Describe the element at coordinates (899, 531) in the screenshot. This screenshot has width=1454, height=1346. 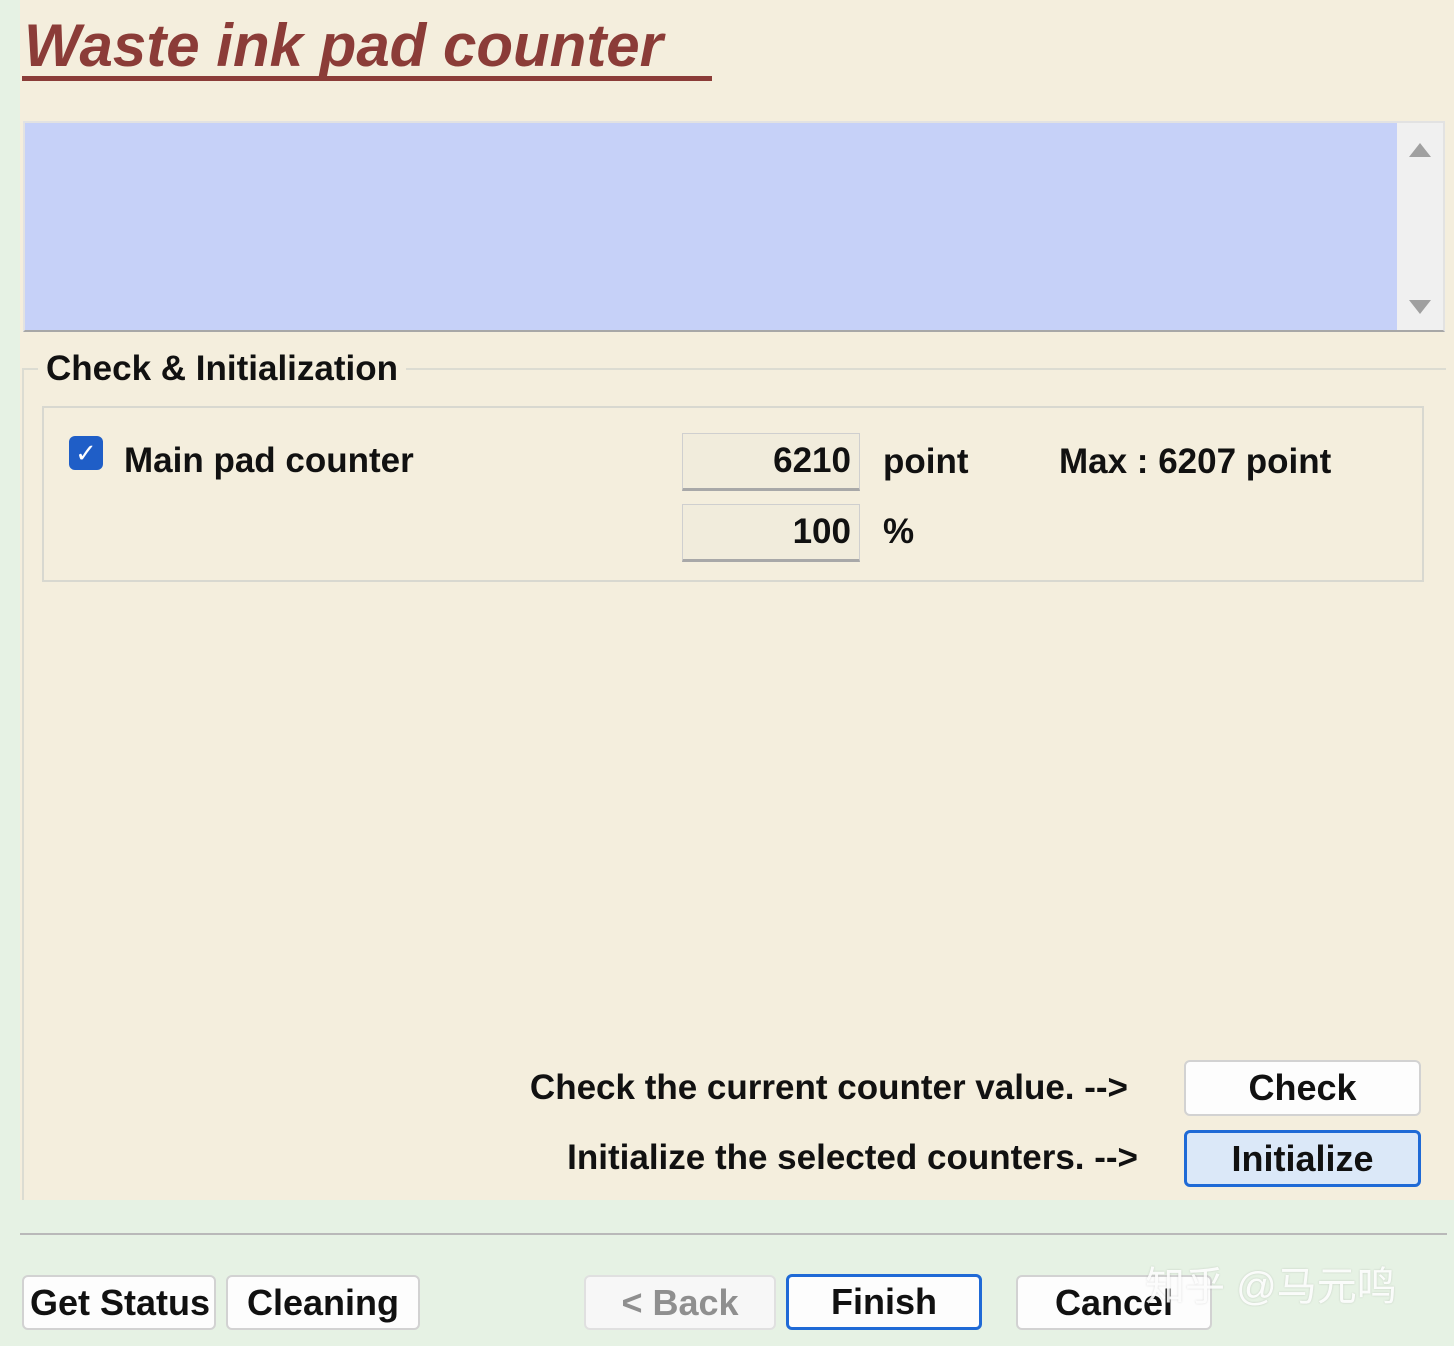
I see `percent-unit: %` at that location.